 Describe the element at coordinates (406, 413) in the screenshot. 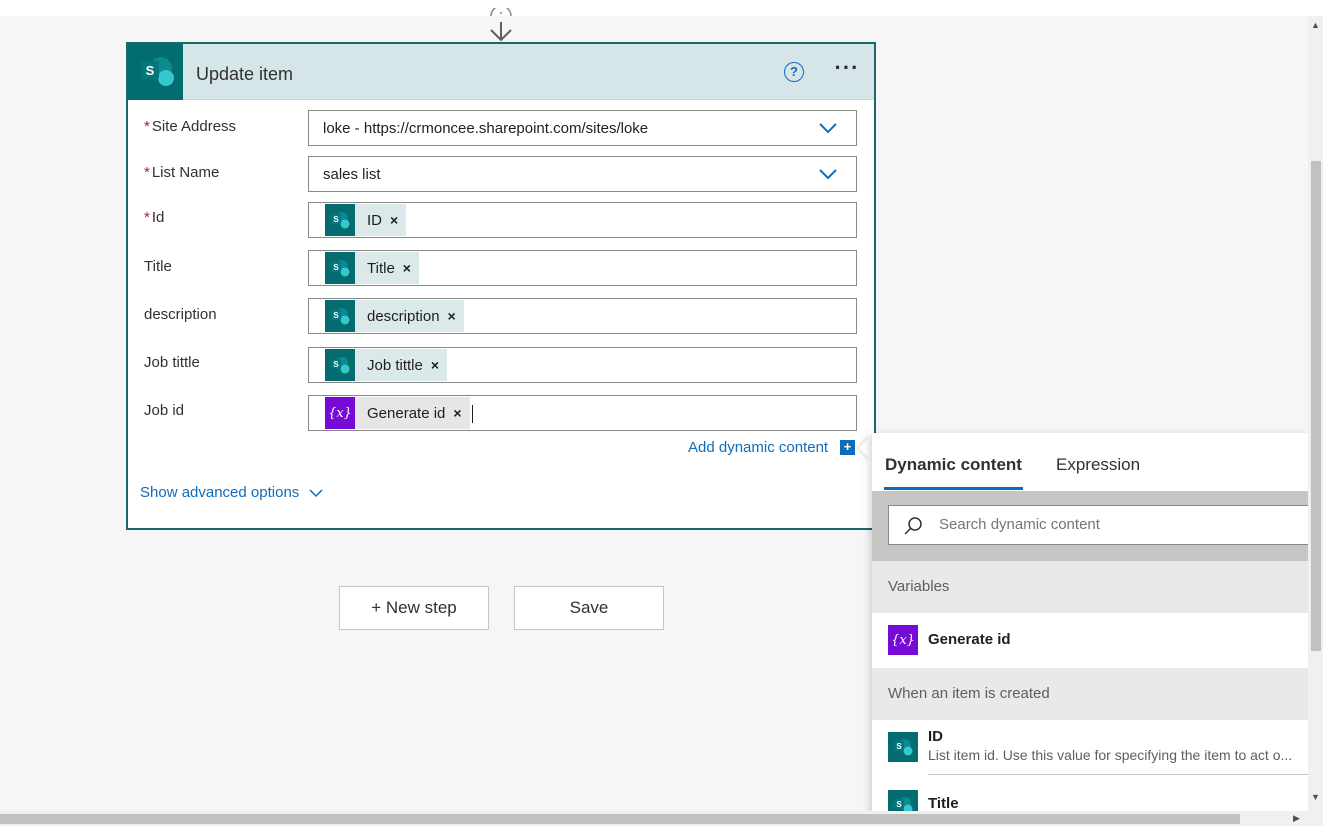

I see `token-label: Generate id` at that location.